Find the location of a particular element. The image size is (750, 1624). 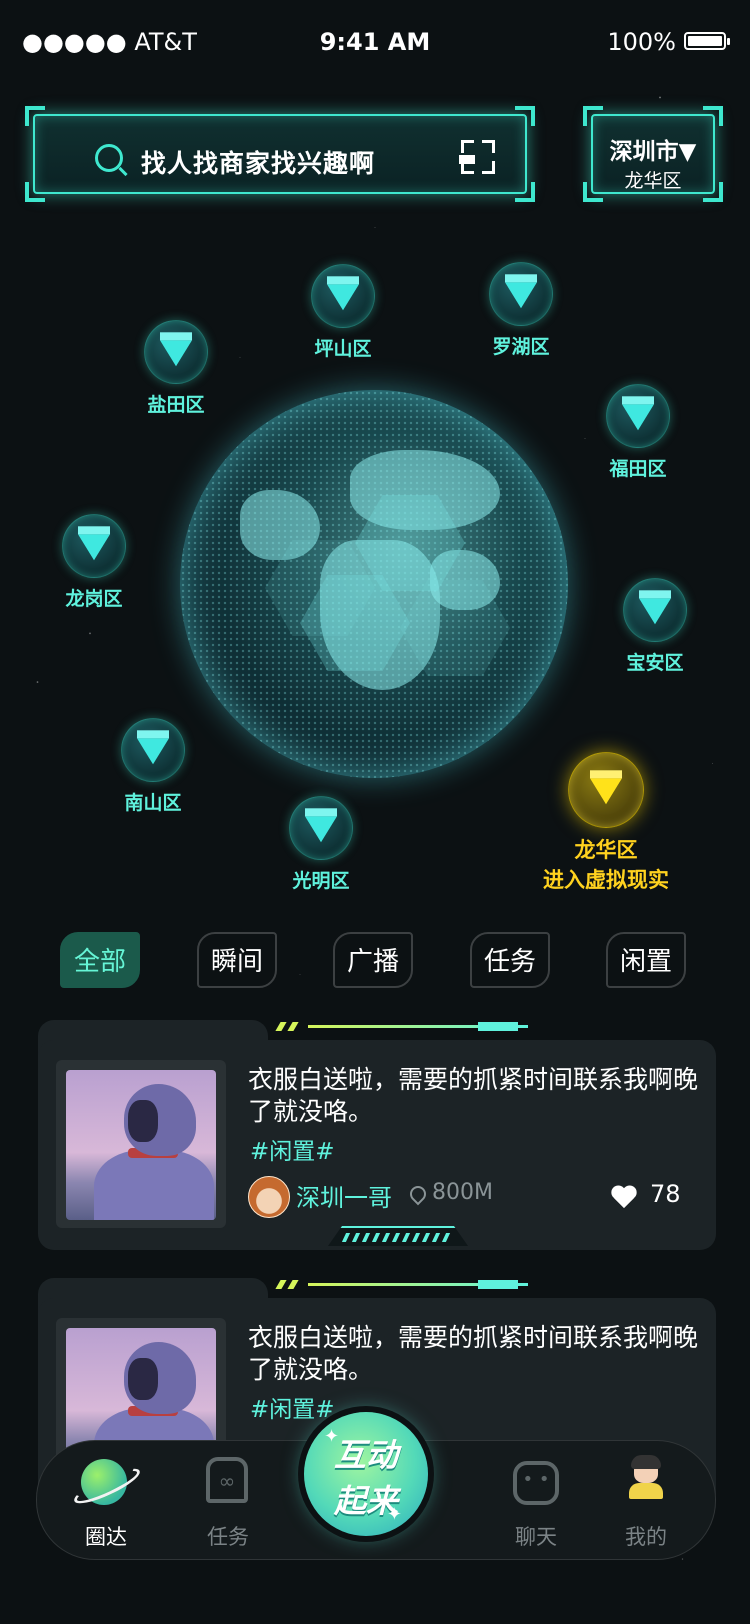

nav-item-chat: 聊天 is located at coordinates (536, 1500).